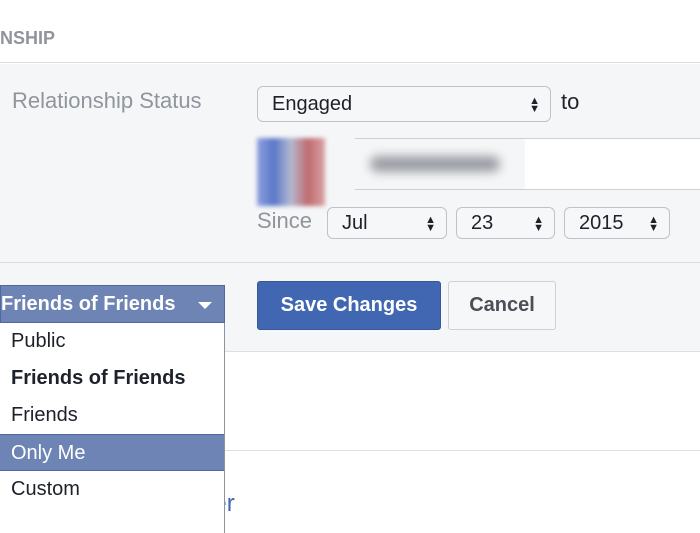 The height and width of the screenshot is (533, 700). What do you see at coordinates (502, 305) in the screenshot?
I see `cancel-button: Cancel` at bounding box center [502, 305].